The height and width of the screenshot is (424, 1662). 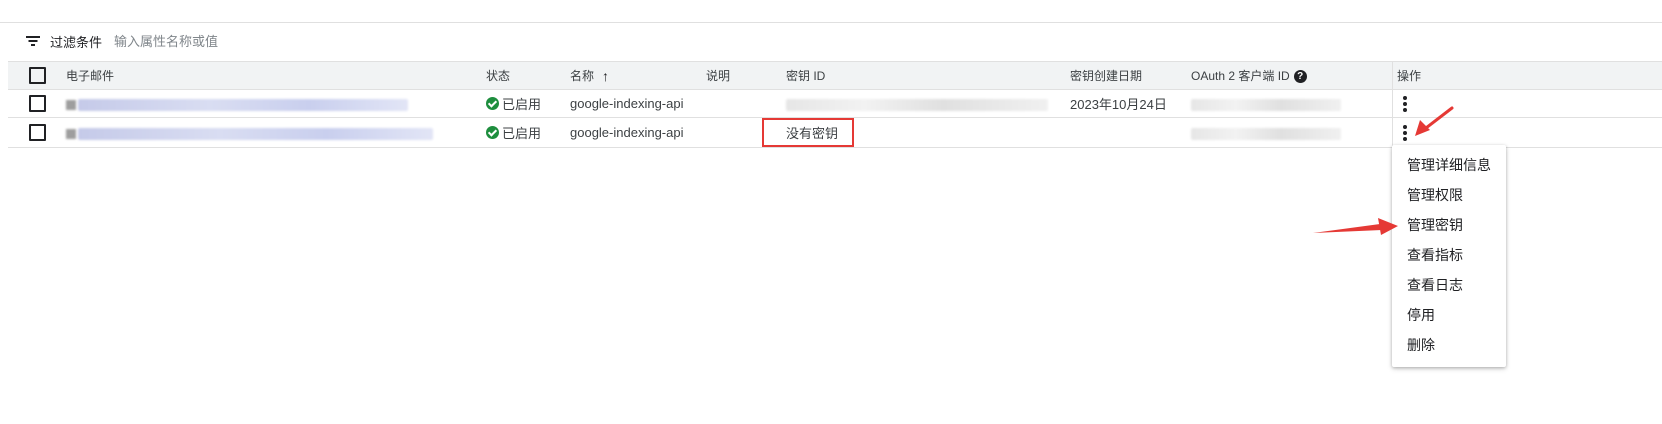 I want to click on table-row: 已启用 google-indexing-api 2023年10月24日, so click(x=835, y=103).